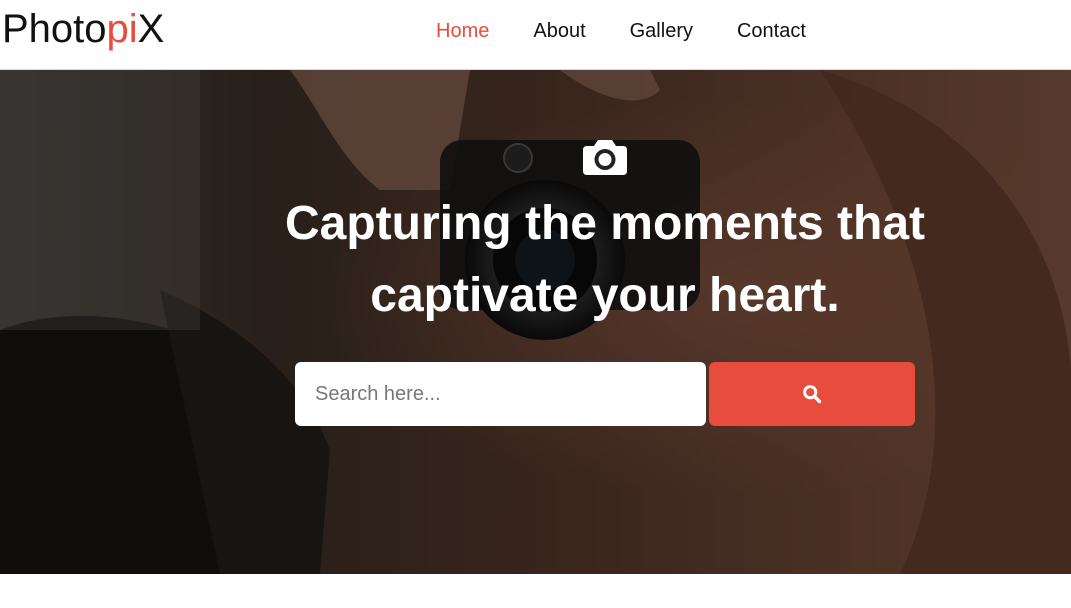  I want to click on camera-icon, so click(605, 157).